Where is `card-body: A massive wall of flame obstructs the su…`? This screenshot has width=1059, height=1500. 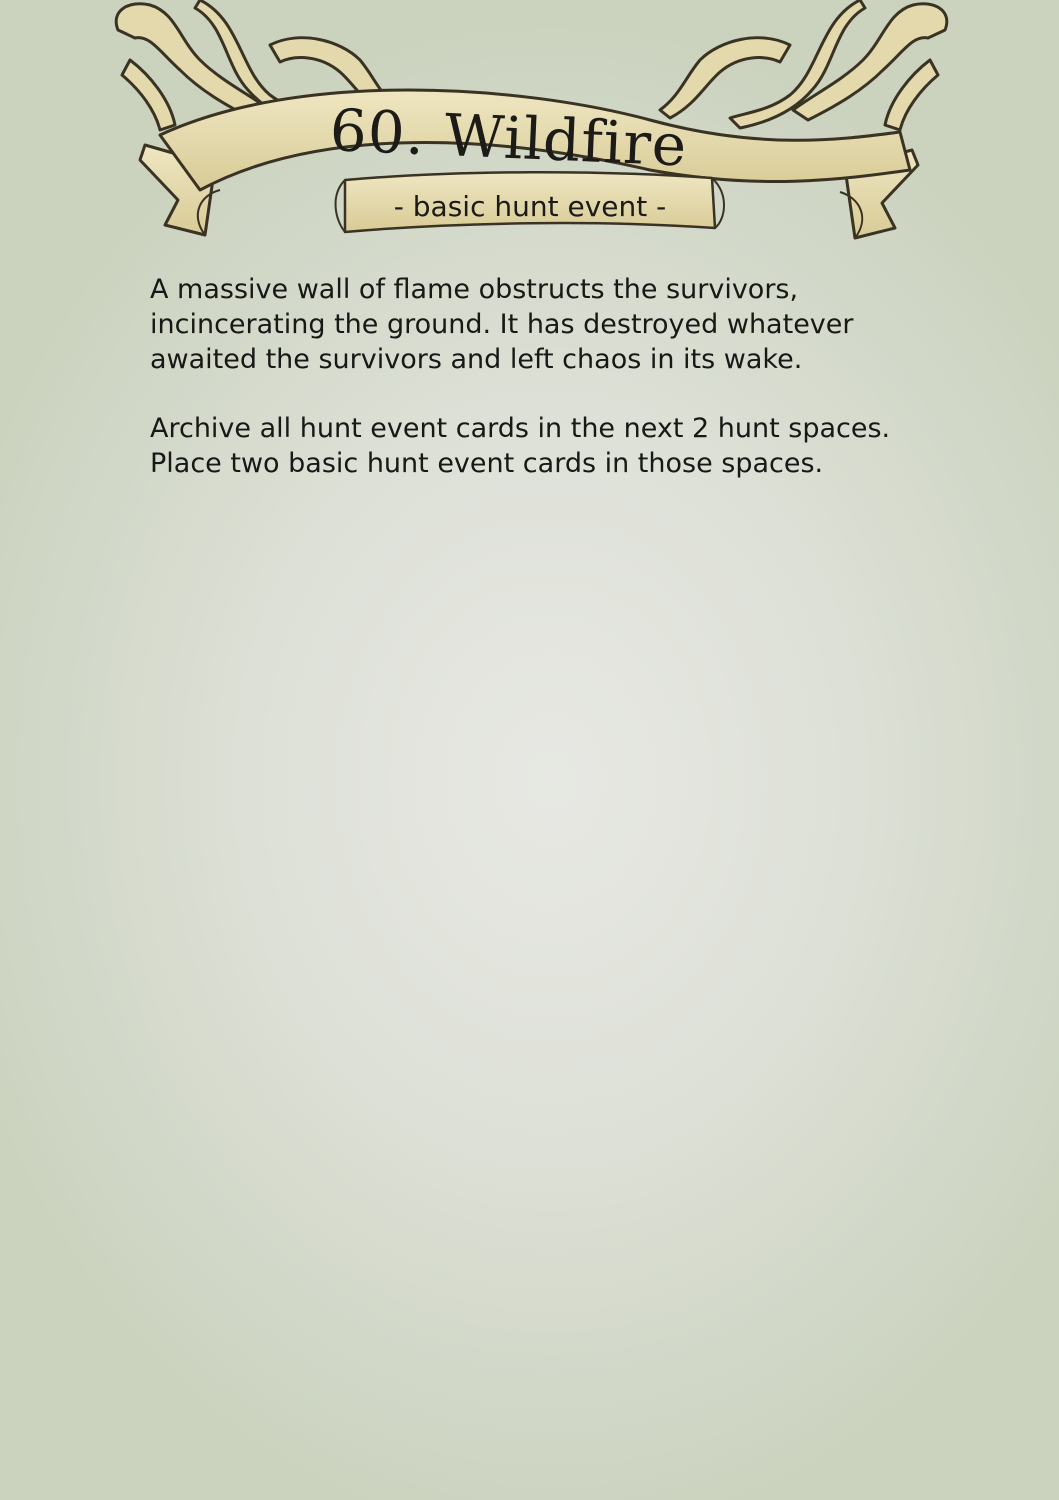 card-body: A massive wall of flame obstructs the su… is located at coordinates (540, 393).